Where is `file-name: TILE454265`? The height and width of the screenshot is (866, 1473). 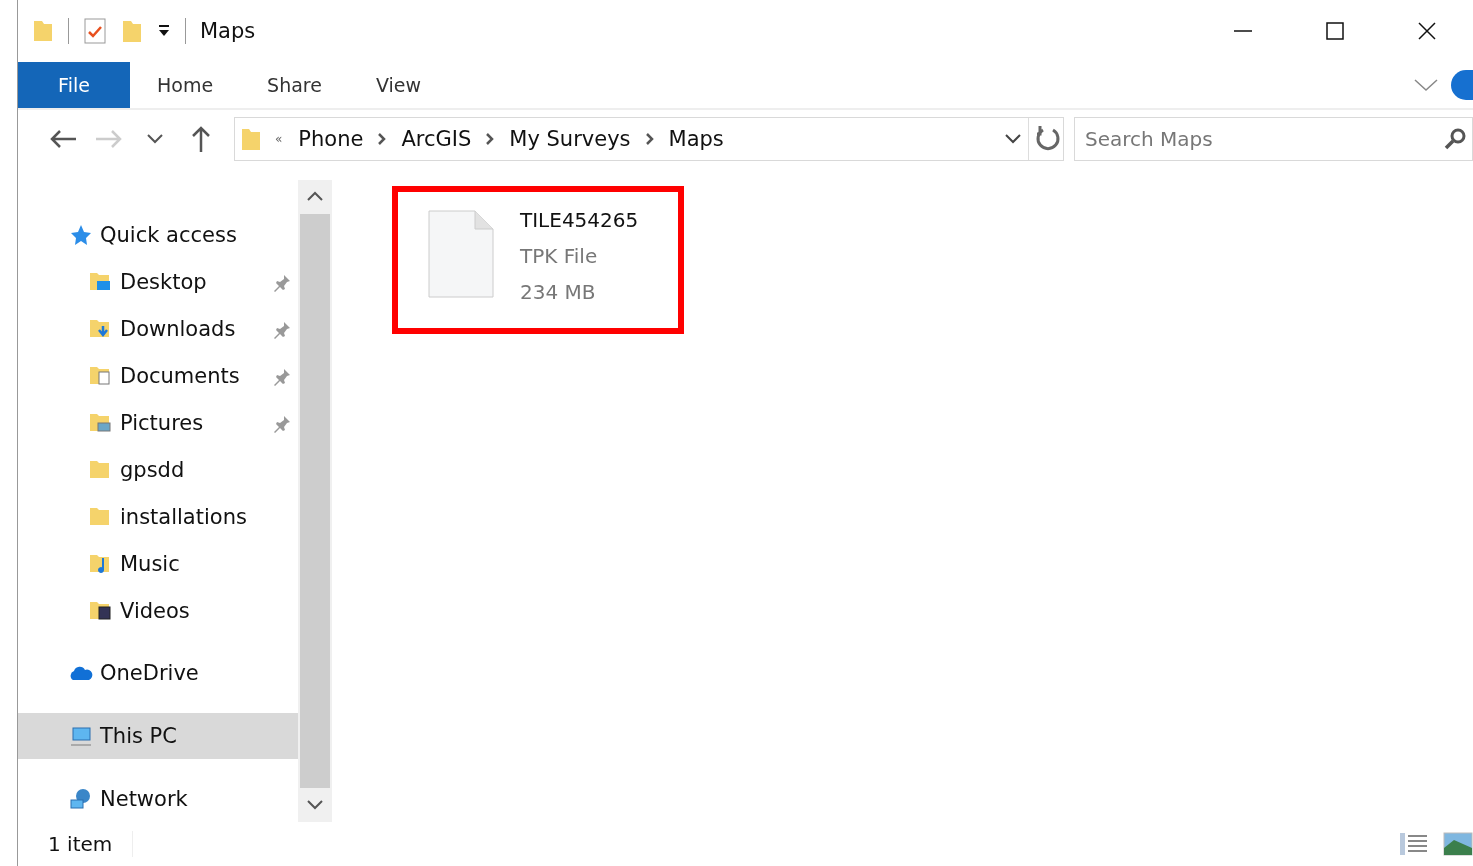
file-name: TILE454265 is located at coordinates (579, 220).